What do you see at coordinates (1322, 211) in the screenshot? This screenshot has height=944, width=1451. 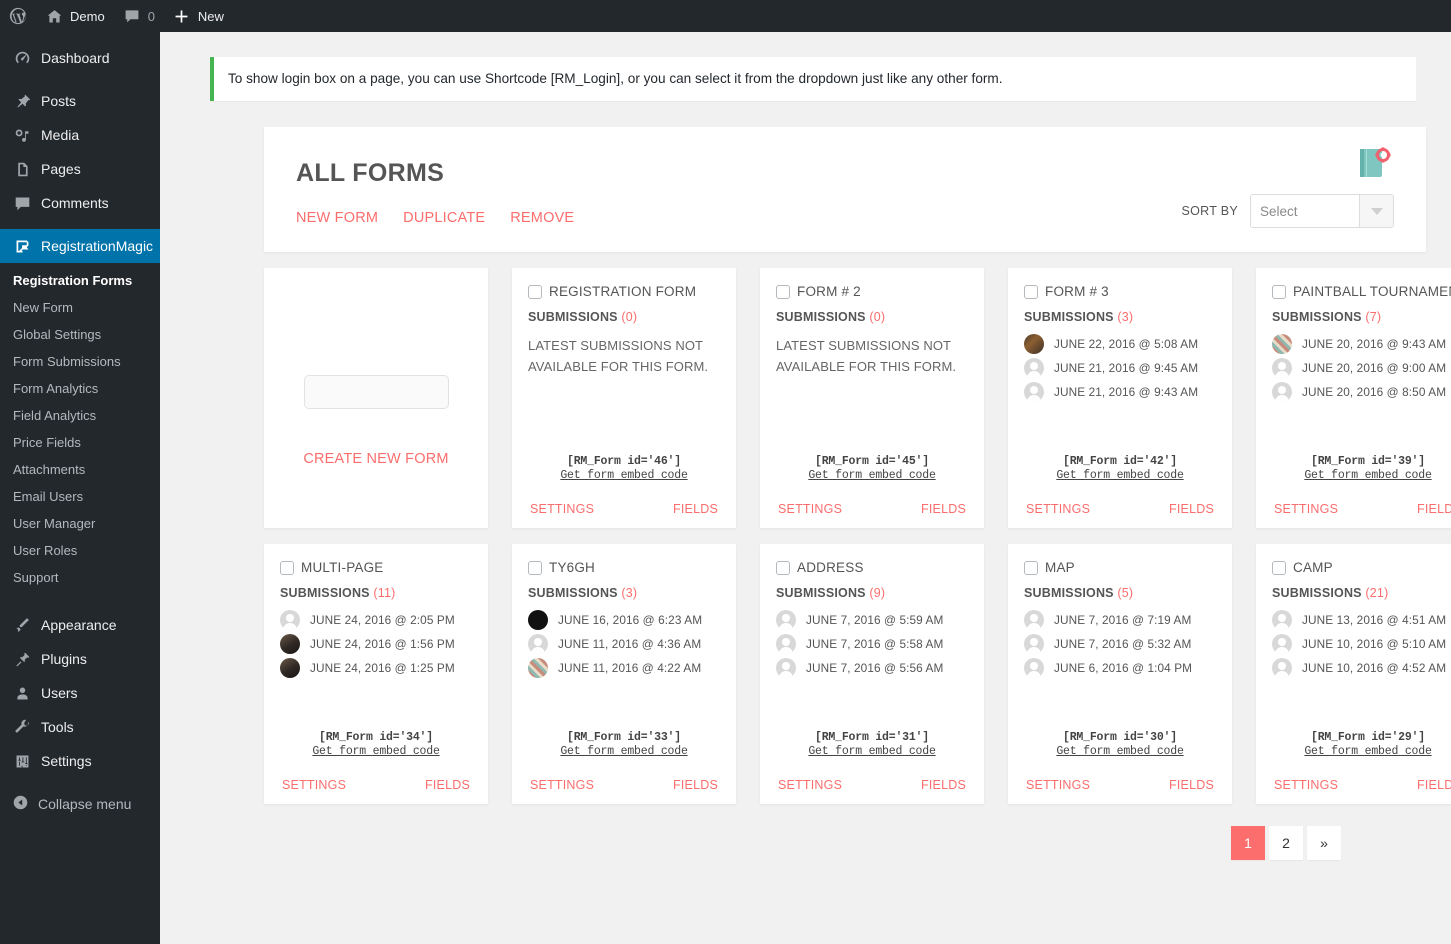 I see `sort-by-select: Select` at bounding box center [1322, 211].